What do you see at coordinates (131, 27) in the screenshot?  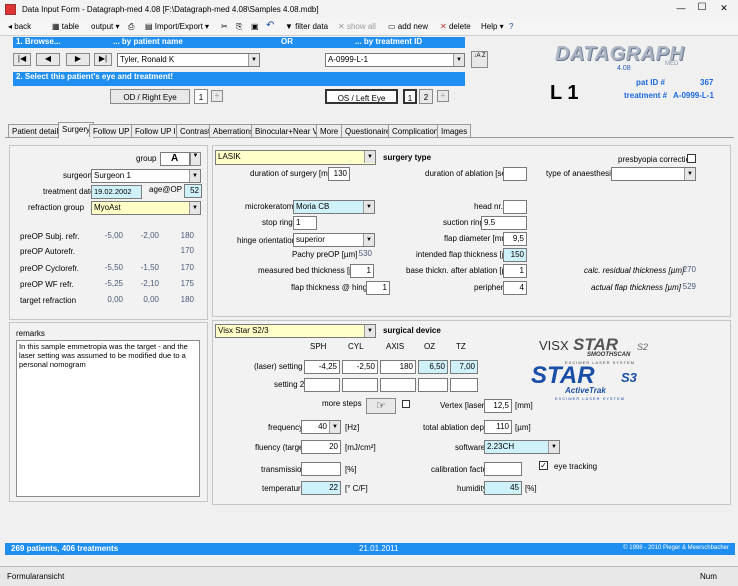 I see `print-icon: ⎙` at bounding box center [131, 27].